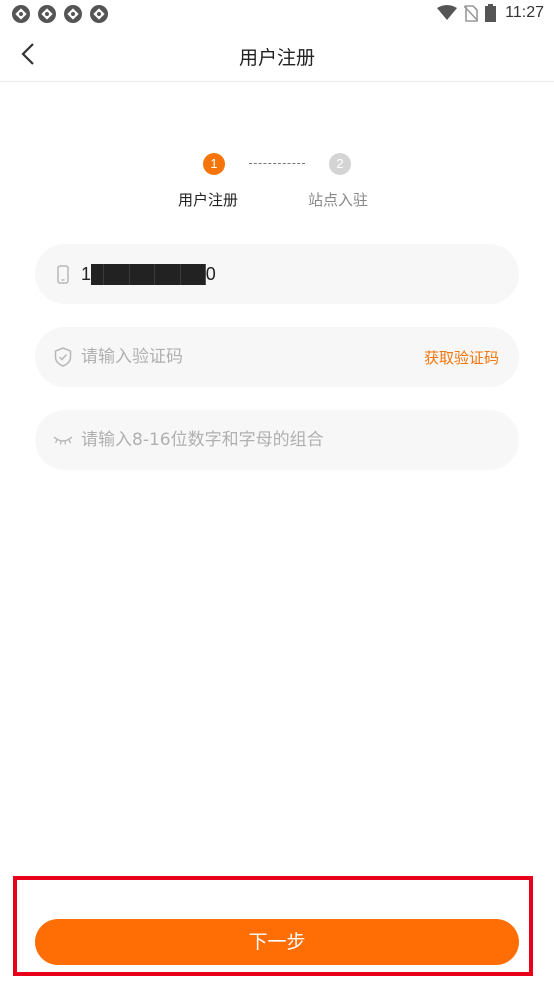  Describe the element at coordinates (338, 200) in the screenshot. I see `step-2-label: 站点入驻` at that location.